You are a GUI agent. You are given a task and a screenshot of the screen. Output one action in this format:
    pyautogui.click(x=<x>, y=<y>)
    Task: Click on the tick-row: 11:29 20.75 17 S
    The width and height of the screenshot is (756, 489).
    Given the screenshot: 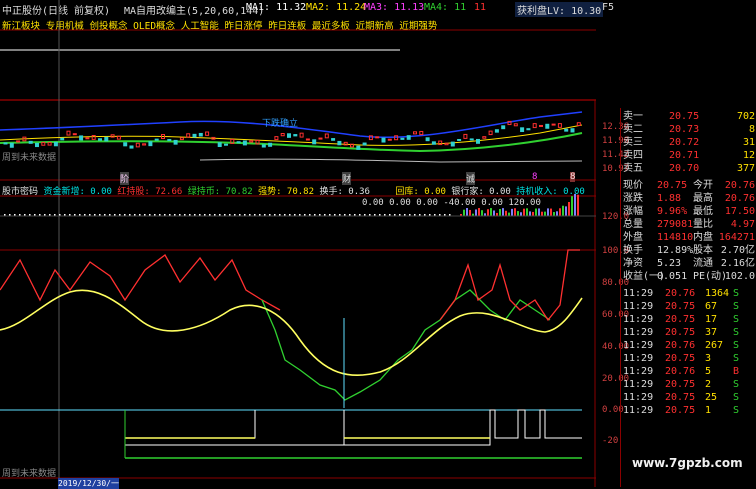 What is the action you would take?
    pyautogui.click(x=688, y=319)
    